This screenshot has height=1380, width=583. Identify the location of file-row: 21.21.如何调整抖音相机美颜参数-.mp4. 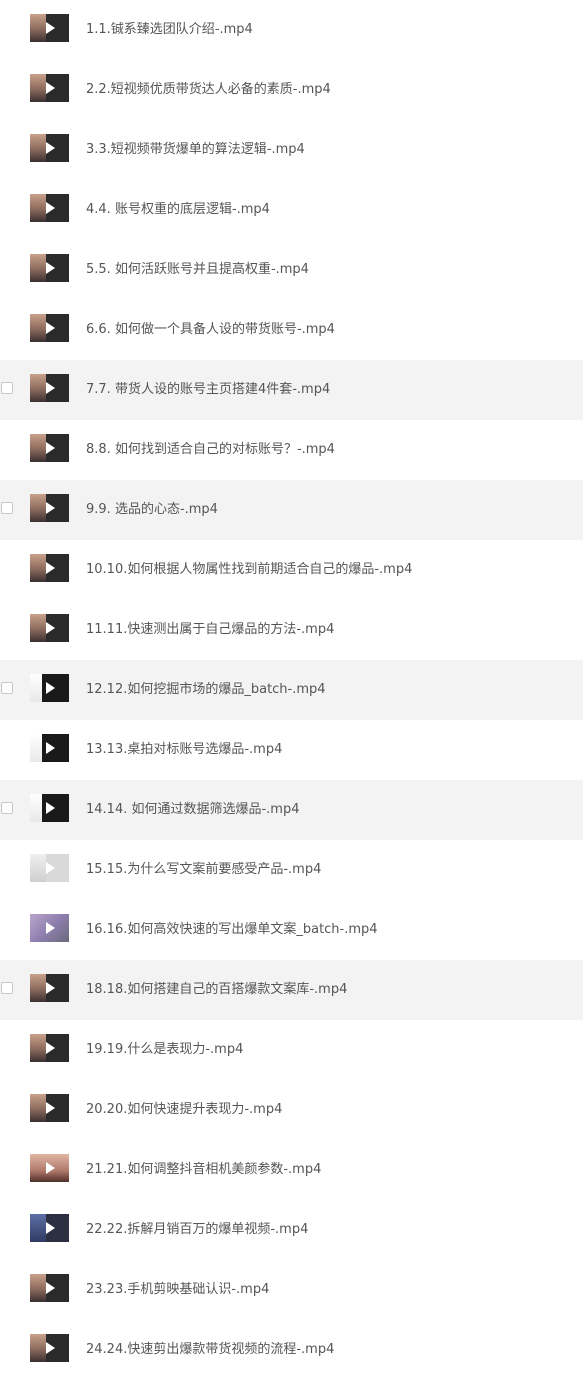
(291, 1170).